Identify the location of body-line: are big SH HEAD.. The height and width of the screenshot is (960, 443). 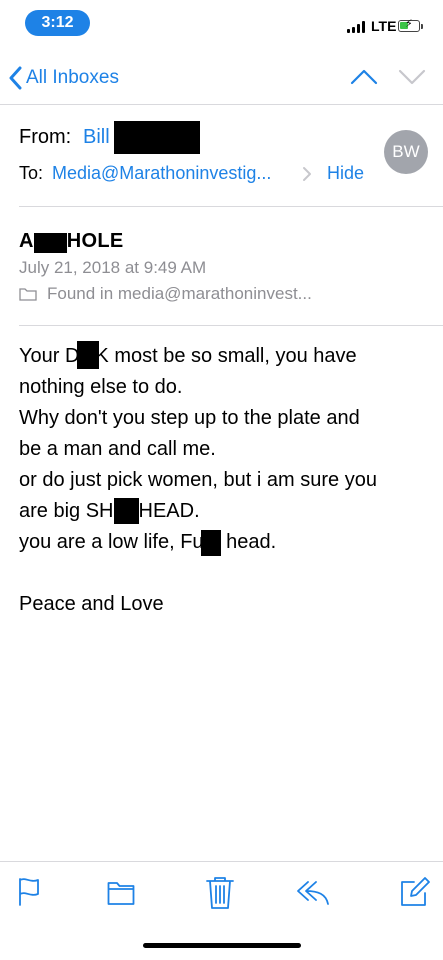
(225, 511).